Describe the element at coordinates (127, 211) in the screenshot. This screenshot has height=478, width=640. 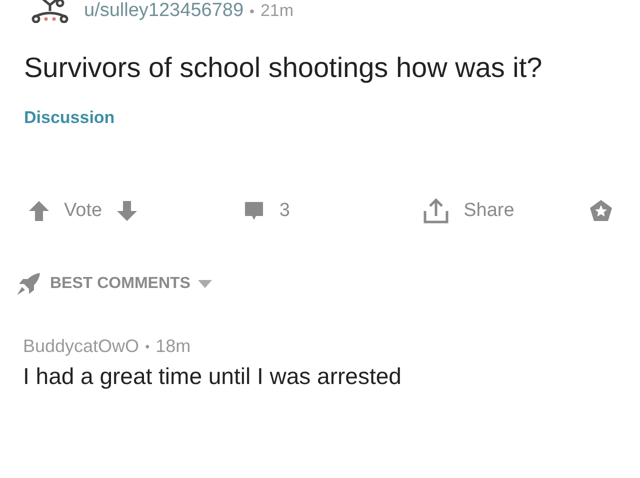
I see `downvote-icon` at that location.